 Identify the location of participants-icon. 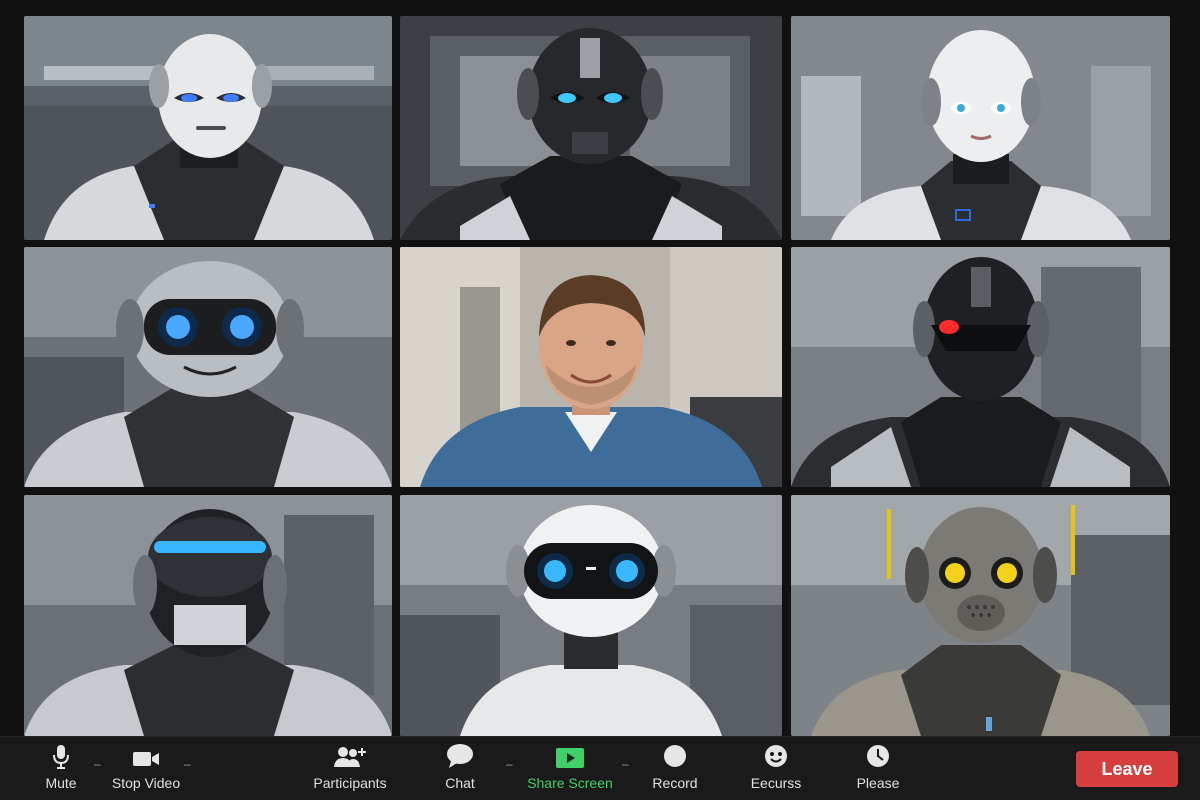
(350, 755).